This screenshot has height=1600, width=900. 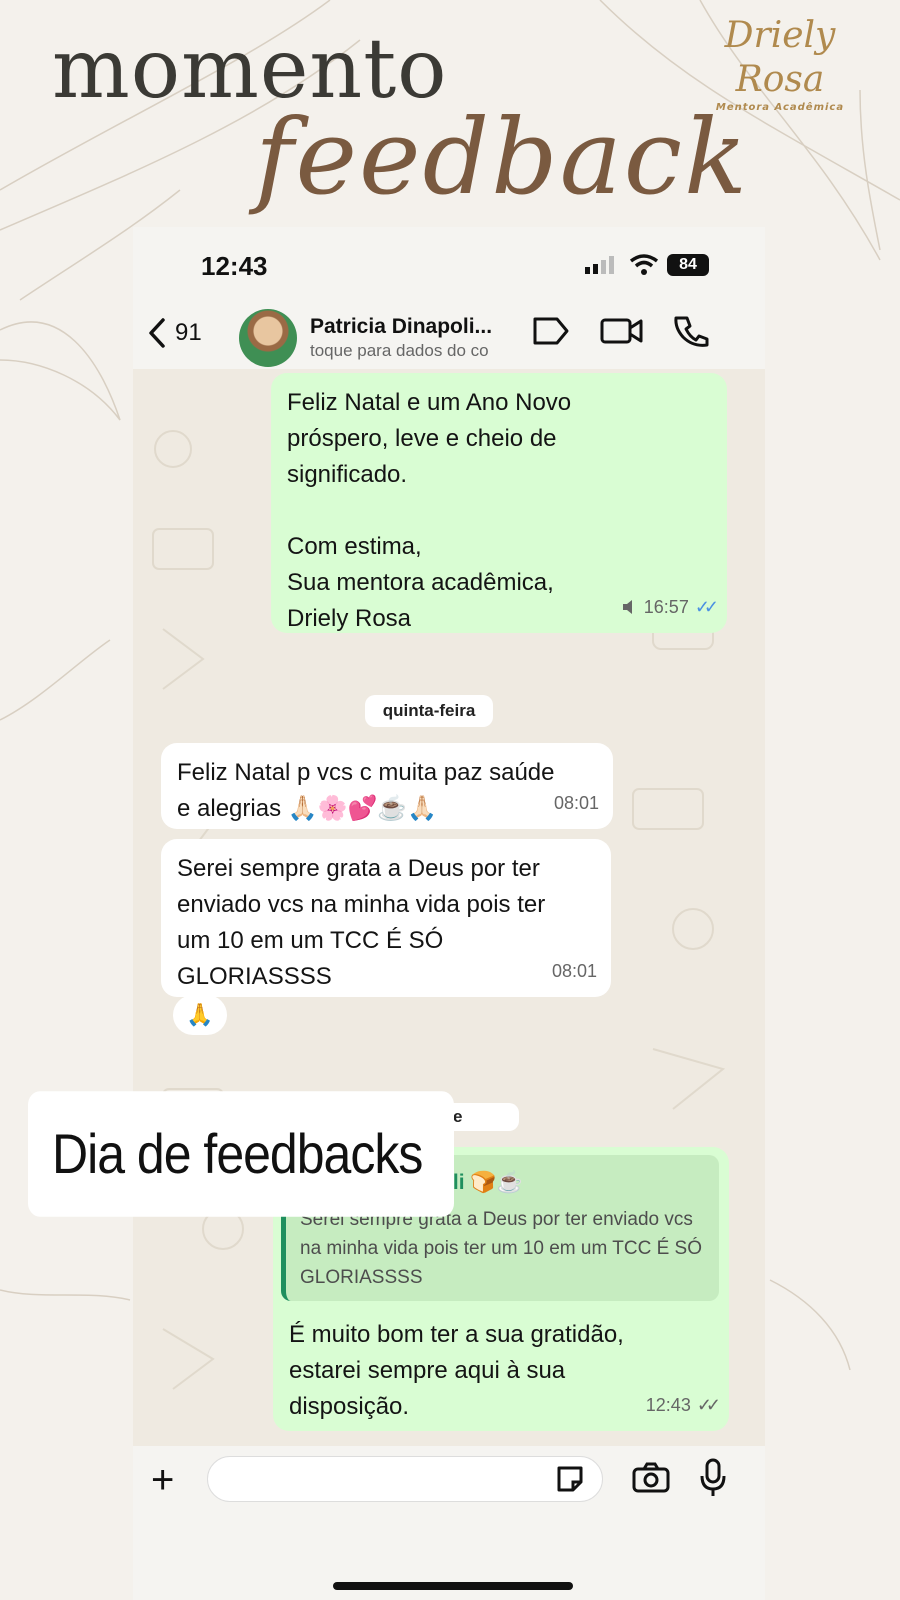 What do you see at coordinates (570, 1479) in the screenshot?
I see `sticker-icon` at bounding box center [570, 1479].